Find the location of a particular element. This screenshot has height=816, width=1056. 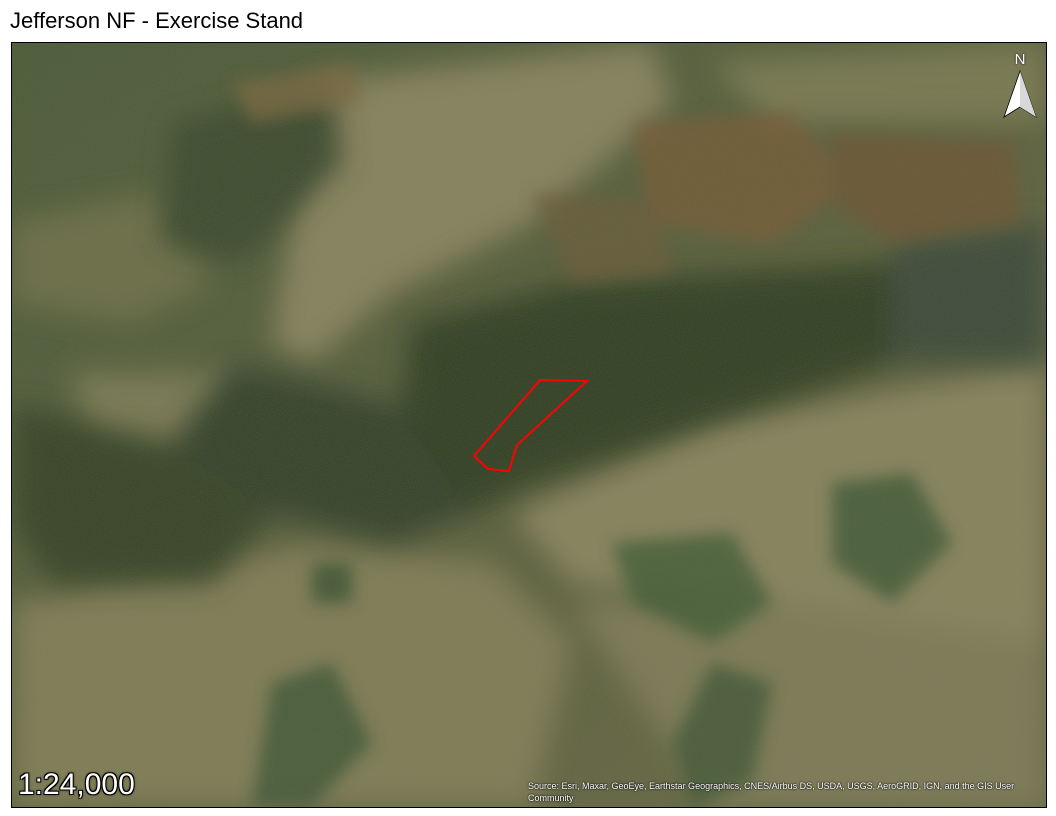

north-arrow: N is located at coordinates (1020, 91).